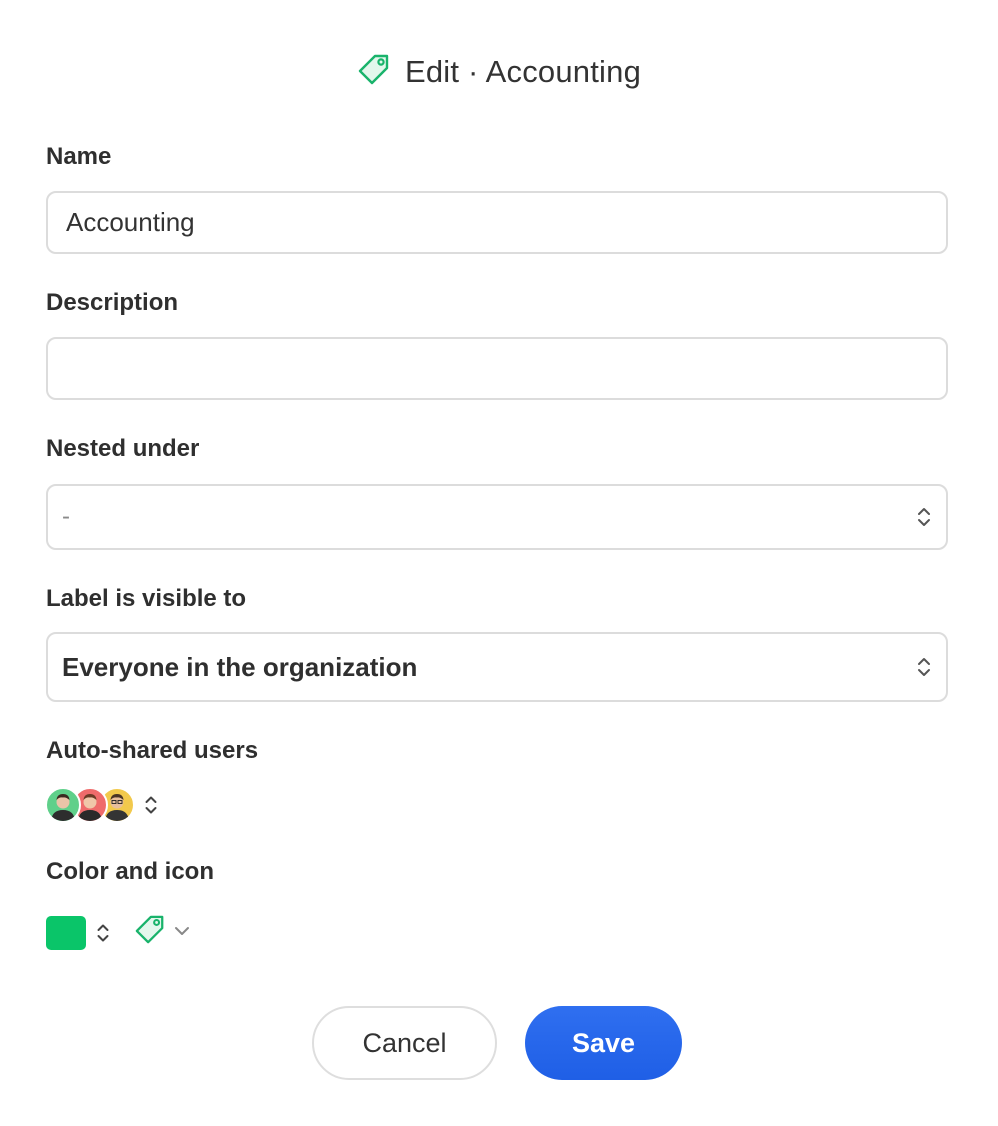  What do you see at coordinates (112, 302) in the screenshot?
I see `description-label: Description` at bounding box center [112, 302].